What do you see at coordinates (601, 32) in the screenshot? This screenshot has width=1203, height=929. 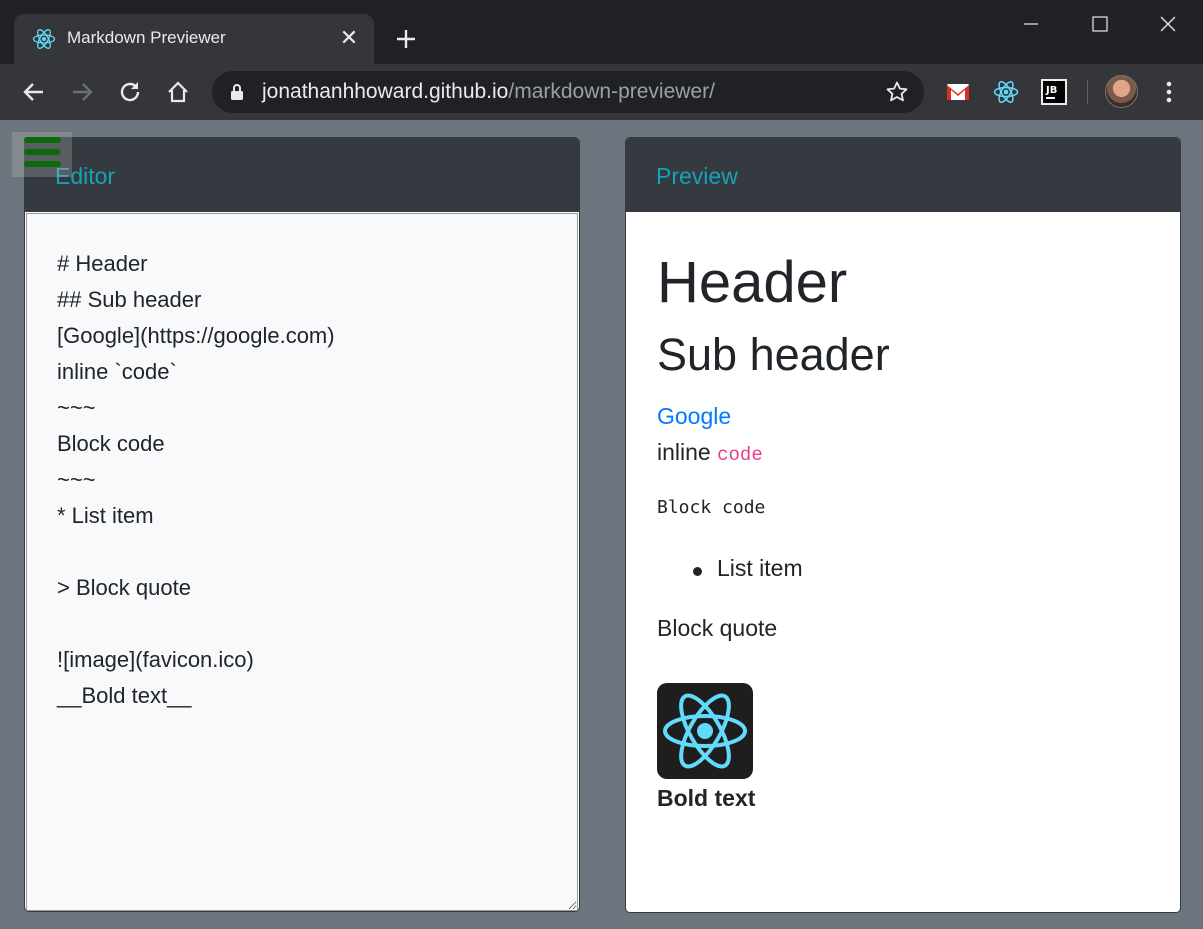 I see `tab-strip: Markdown Previewer ✕` at bounding box center [601, 32].